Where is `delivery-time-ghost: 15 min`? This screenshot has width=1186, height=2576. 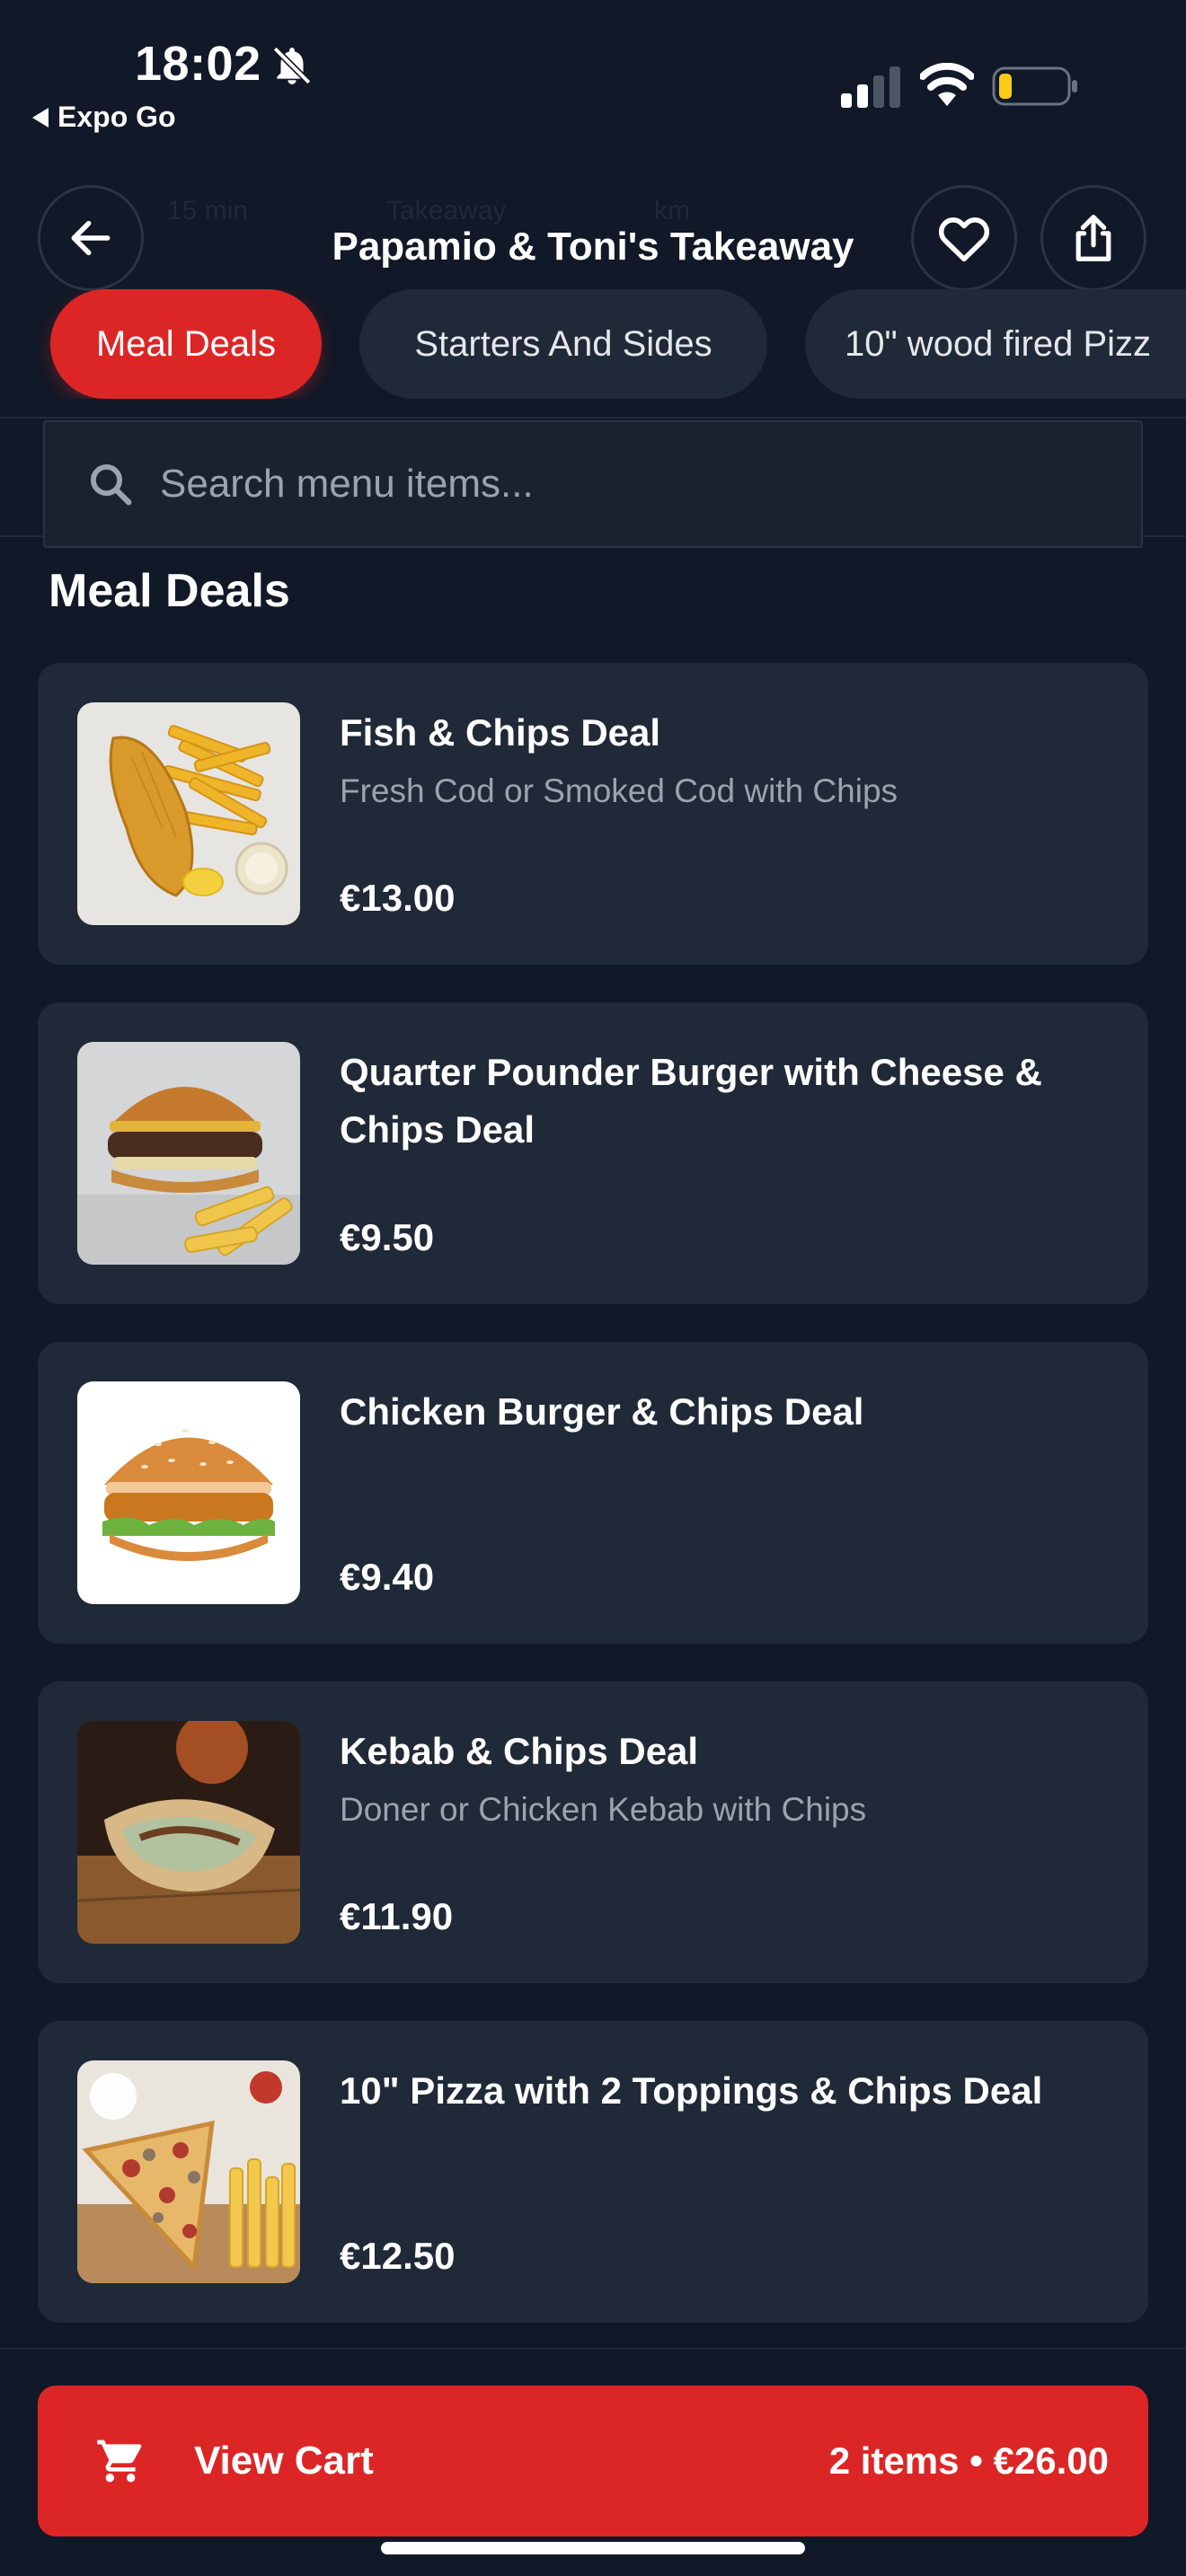 delivery-time-ghost: 15 min is located at coordinates (208, 210).